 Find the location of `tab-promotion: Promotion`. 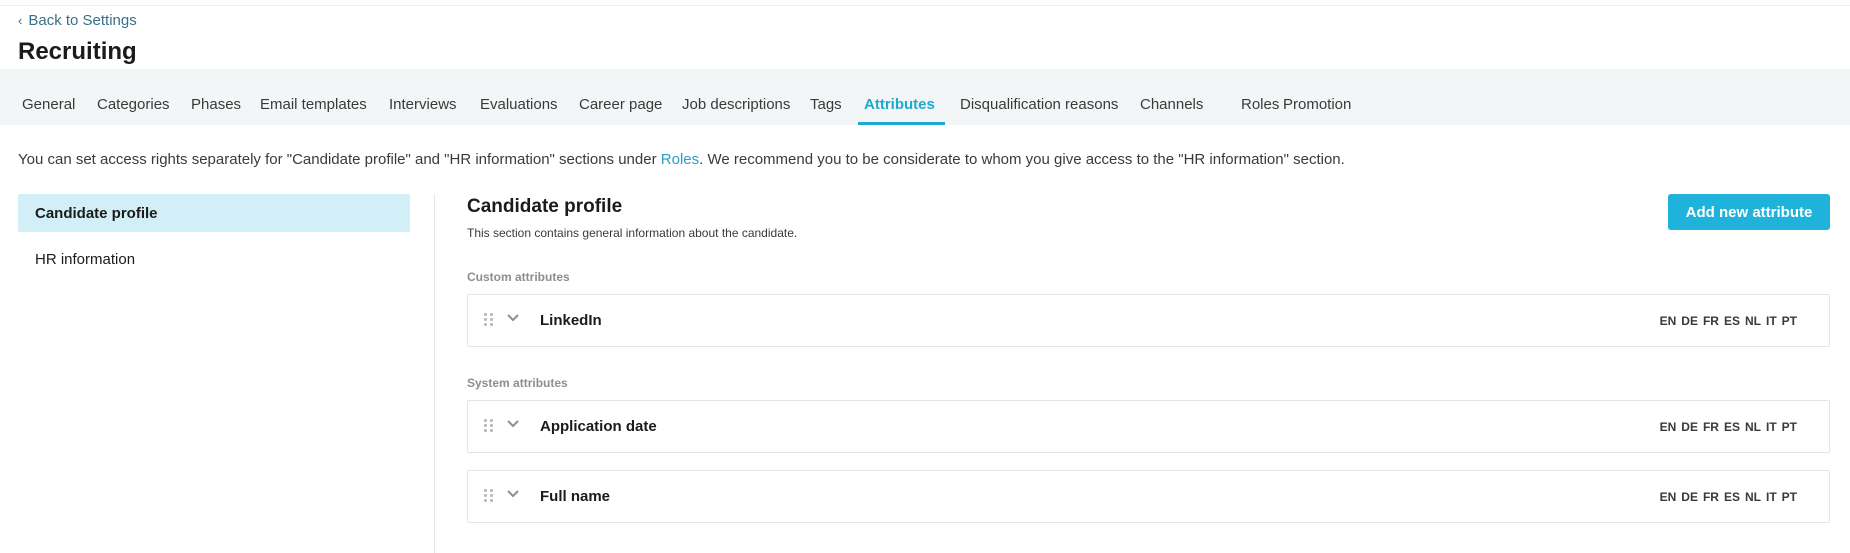

tab-promotion: Promotion is located at coordinates (1317, 97).